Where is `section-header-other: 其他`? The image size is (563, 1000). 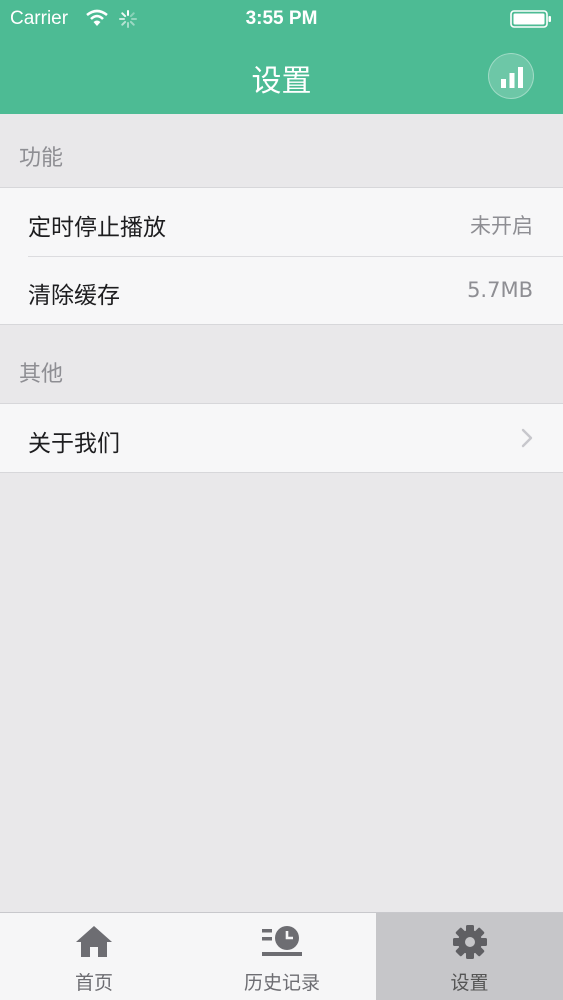
section-header-other: 其他 is located at coordinates (281, 367).